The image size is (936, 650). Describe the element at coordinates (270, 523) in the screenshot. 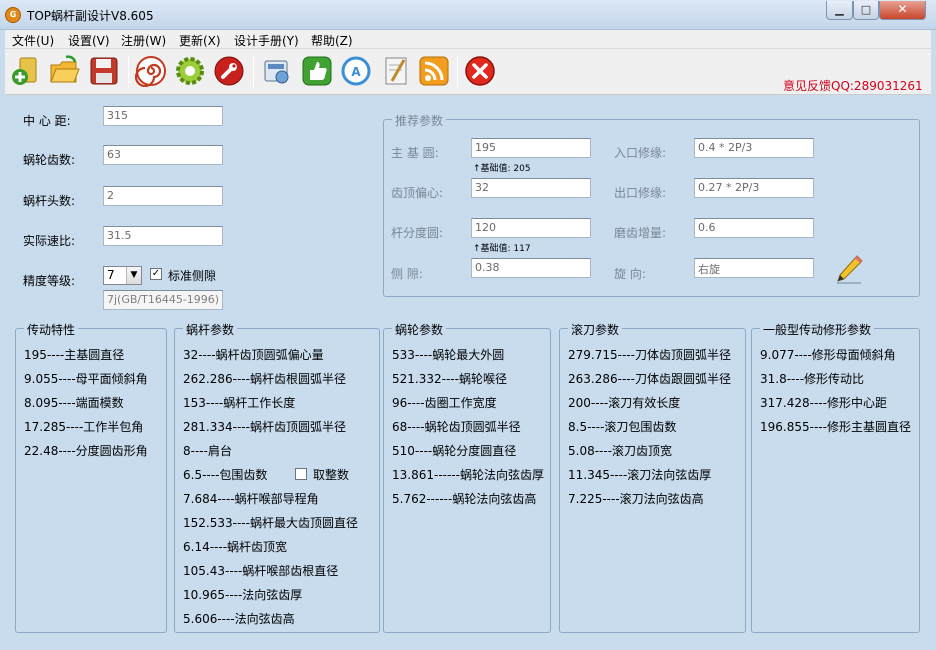

I see `list-item: 152.533----蜗杆最大齿顶圆直径` at that location.